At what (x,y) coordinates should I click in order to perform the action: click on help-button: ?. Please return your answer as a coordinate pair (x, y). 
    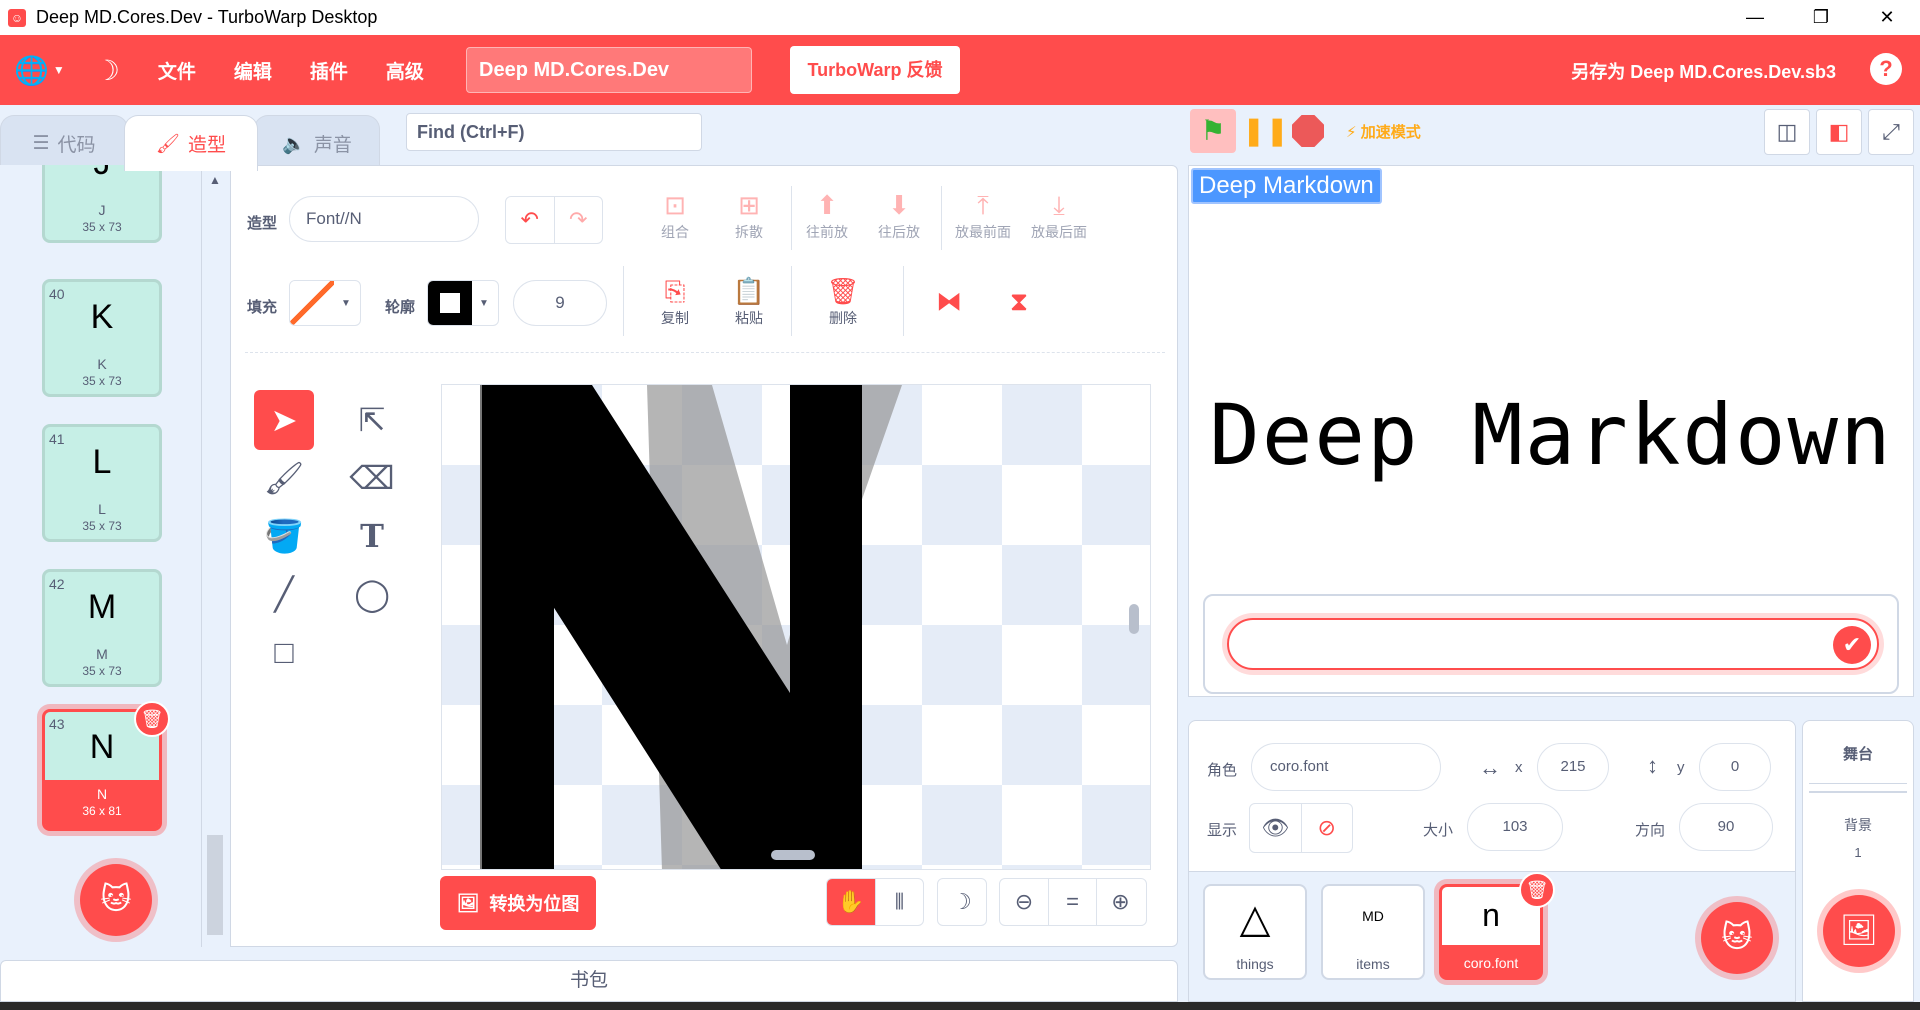
    Looking at the image, I should click on (1886, 69).